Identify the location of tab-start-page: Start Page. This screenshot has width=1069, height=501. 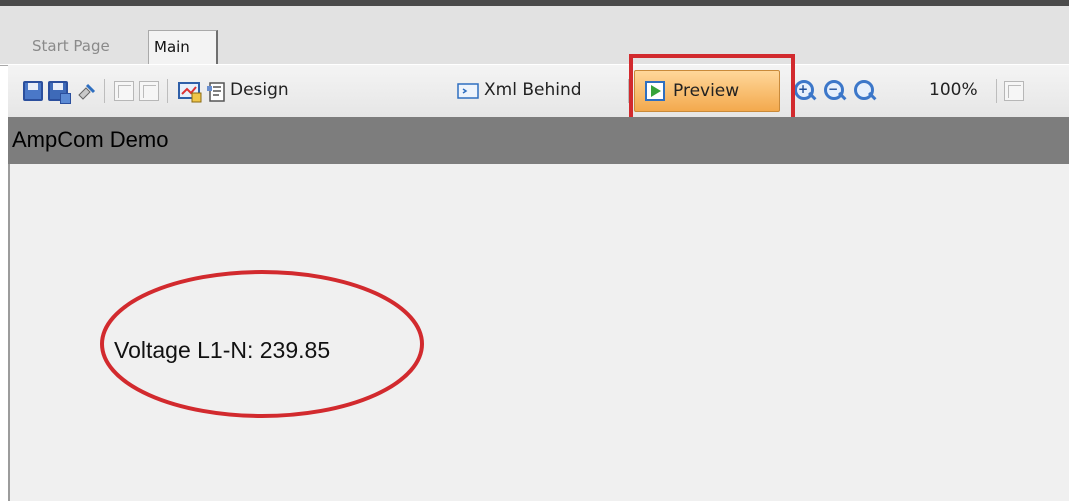
(86, 47).